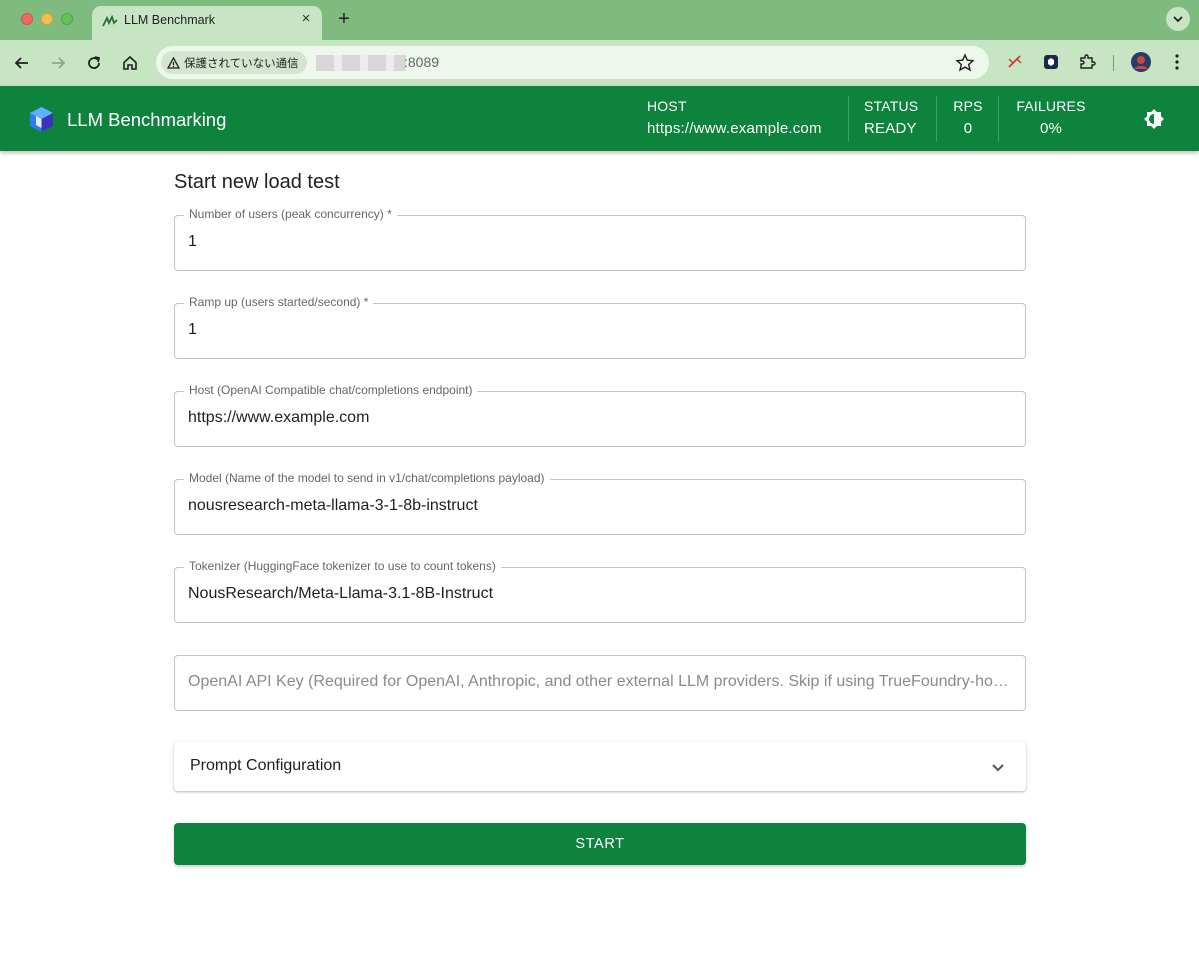 This screenshot has width=1199, height=957. What do you see at coordinates (600, 844) in the screenshot?
I see `start-button: START` at bounding box center [600, 844].